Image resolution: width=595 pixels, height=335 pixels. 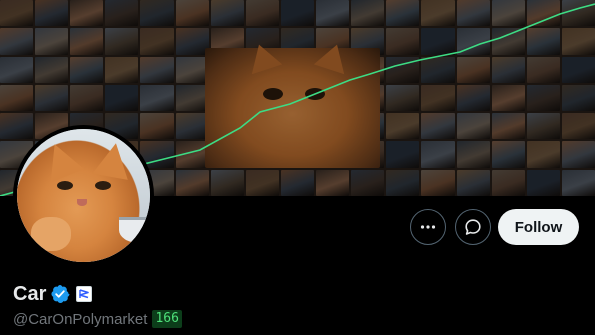 I want to click on more-icon, so click(x=428, y=227).